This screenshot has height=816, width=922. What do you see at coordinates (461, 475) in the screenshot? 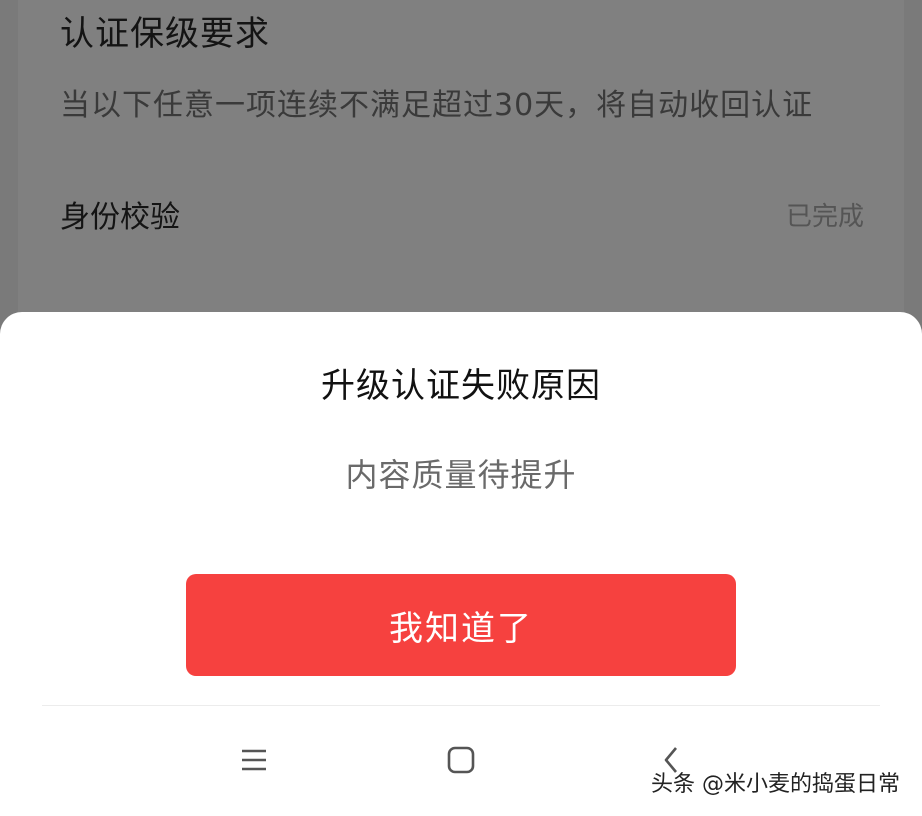
I see `dialog-message: 内容质量待提升` at bounding box center [461, 475].